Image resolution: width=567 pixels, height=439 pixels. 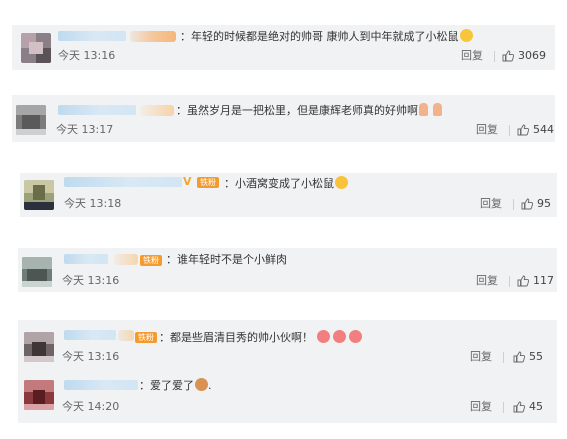 What do you see at coordinates (309, 110) in the screenshot?
I see `comment-text: ：虽然岁月是一把松里，但是康辉老师真的好帅啊` at bounding box center [309, 110].